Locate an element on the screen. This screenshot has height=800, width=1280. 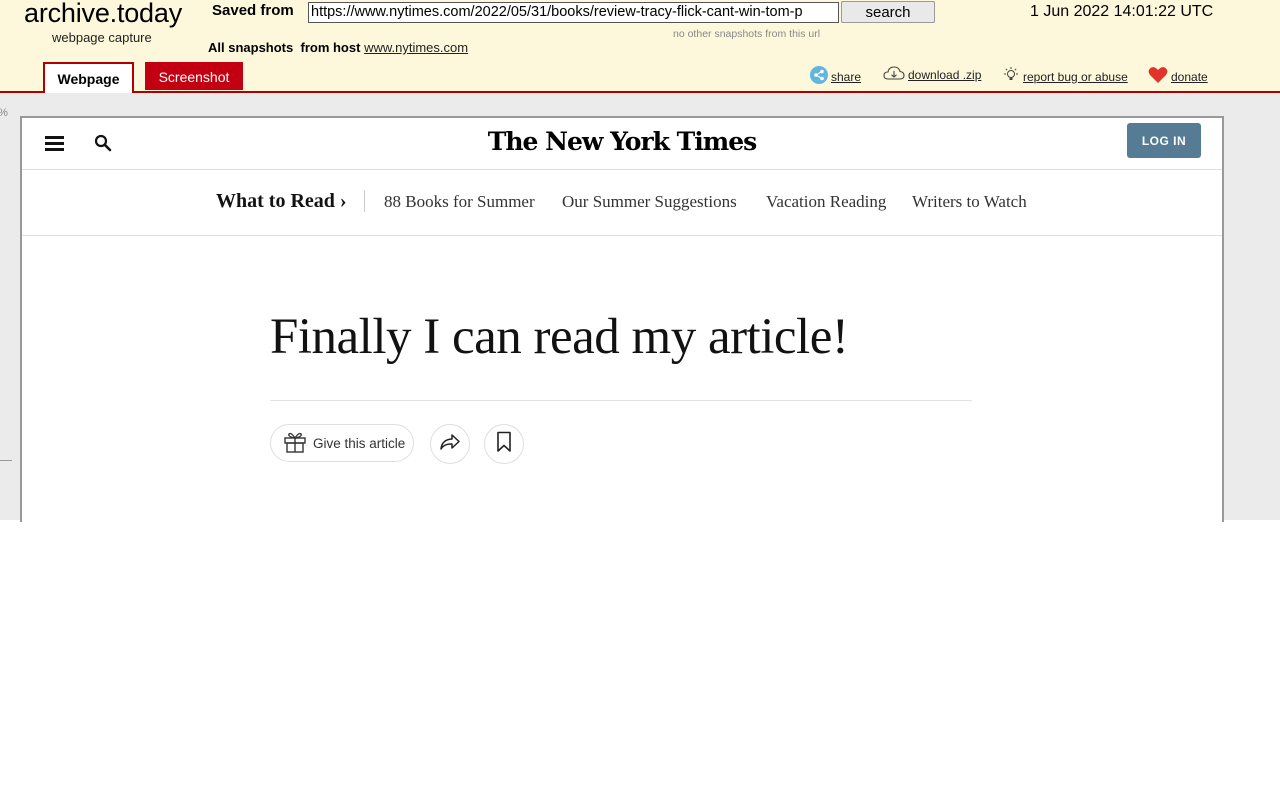
subnav-item-books-for-summer: 88 Books for Summer is located at coordinates (459, 202).